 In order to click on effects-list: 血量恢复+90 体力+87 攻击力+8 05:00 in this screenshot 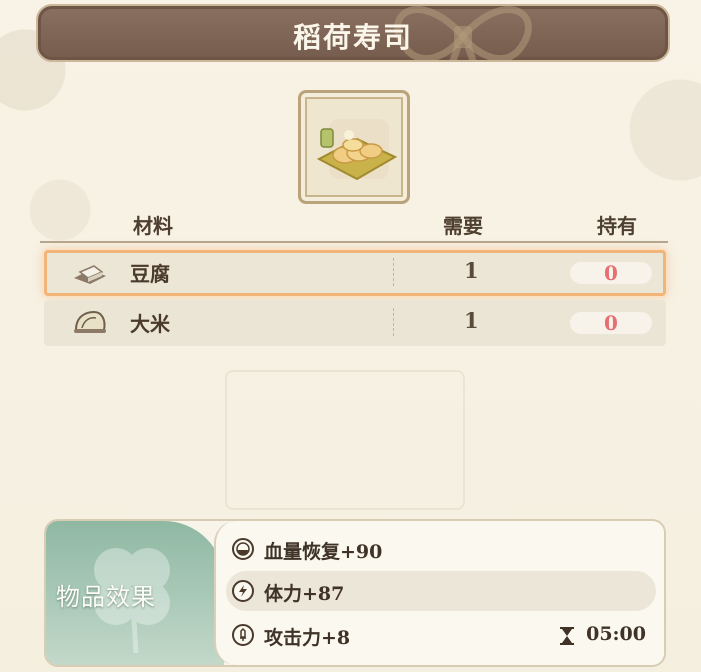, I will do `click(439, 593)`.